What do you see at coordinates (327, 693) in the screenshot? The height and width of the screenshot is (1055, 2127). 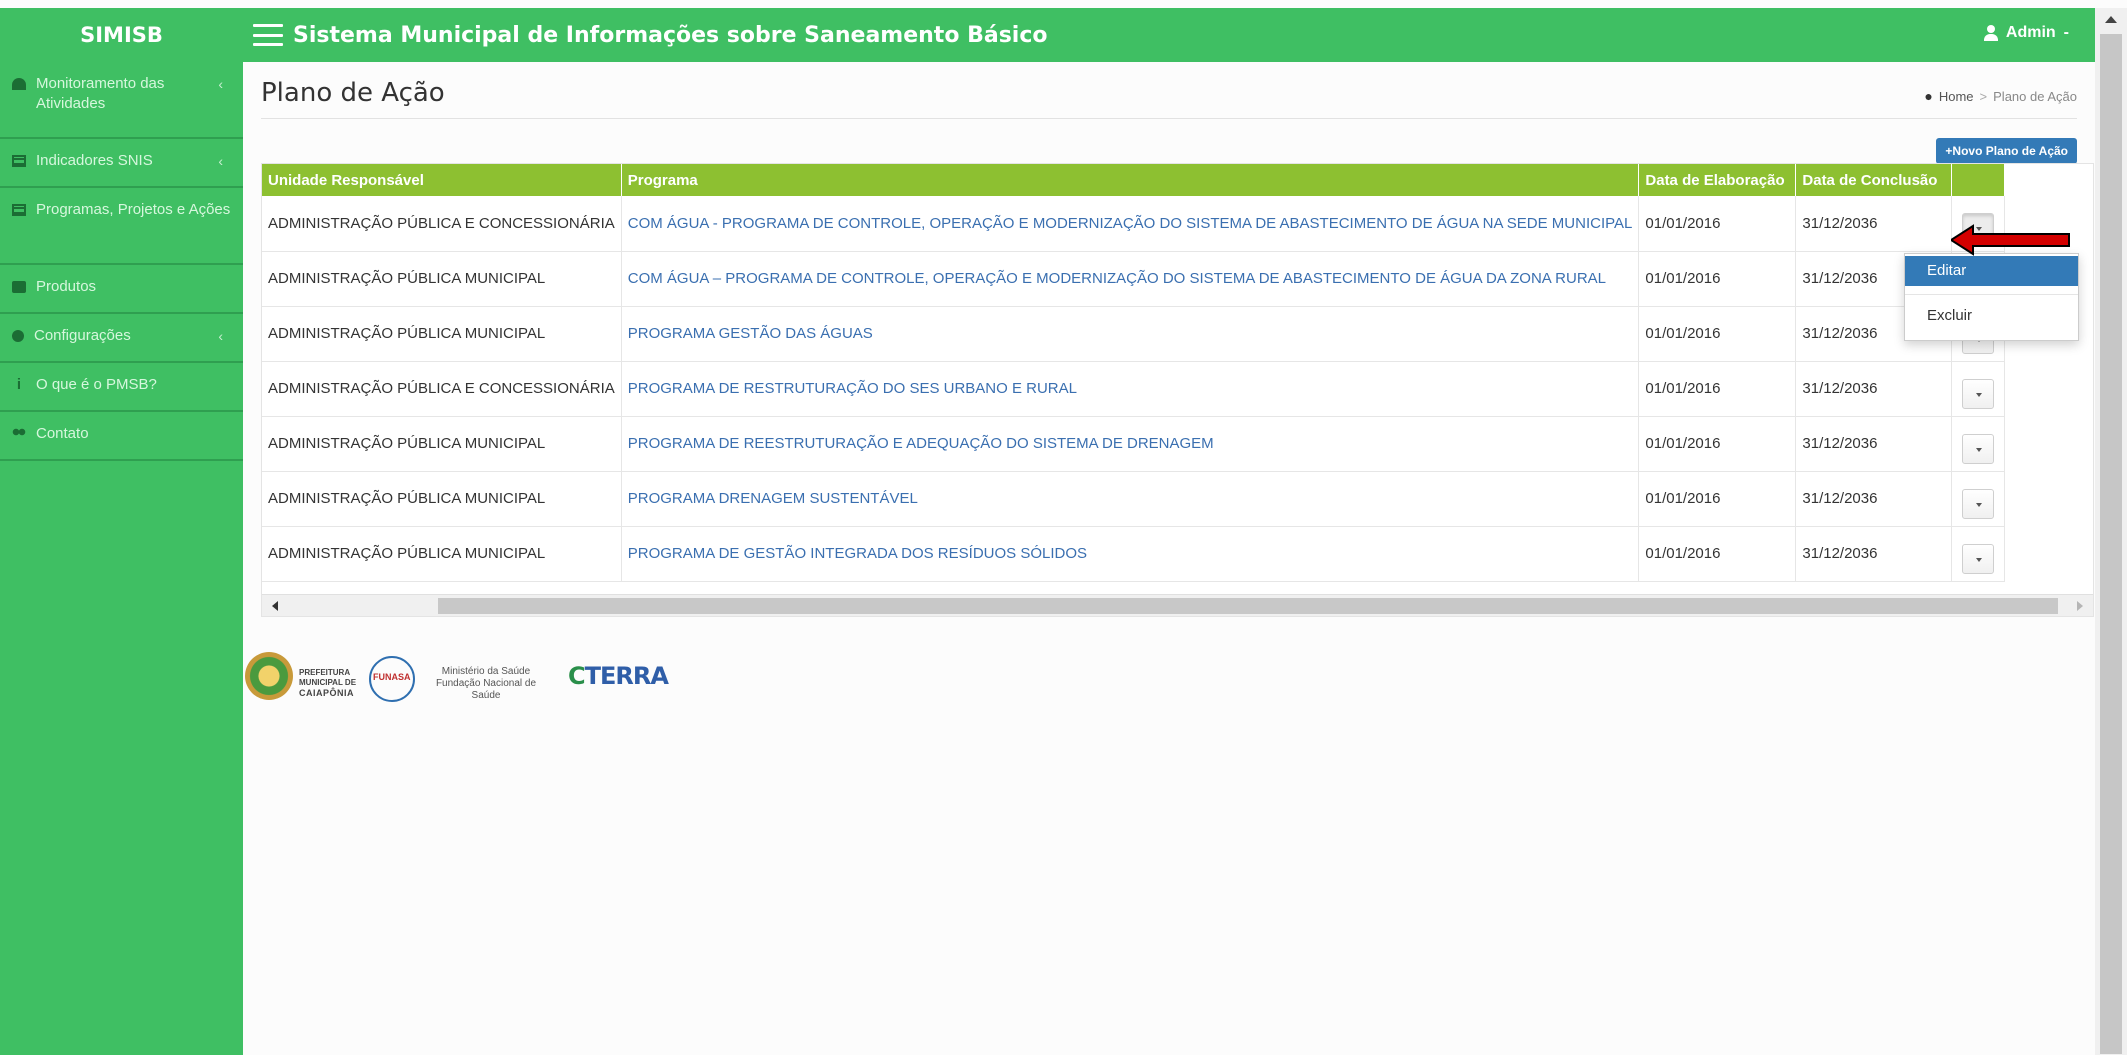 I see `logo-caiaponia-text: CAIAPÔNIA` at bounding box center [327, 693].